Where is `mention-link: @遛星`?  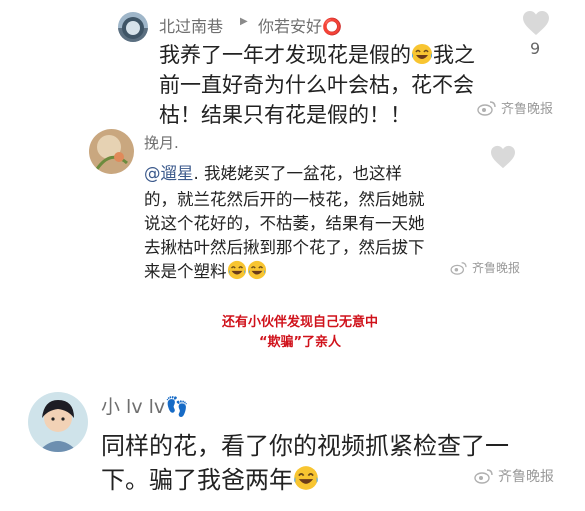 mention-link: @遛星 is located at coordinates (169, 173).